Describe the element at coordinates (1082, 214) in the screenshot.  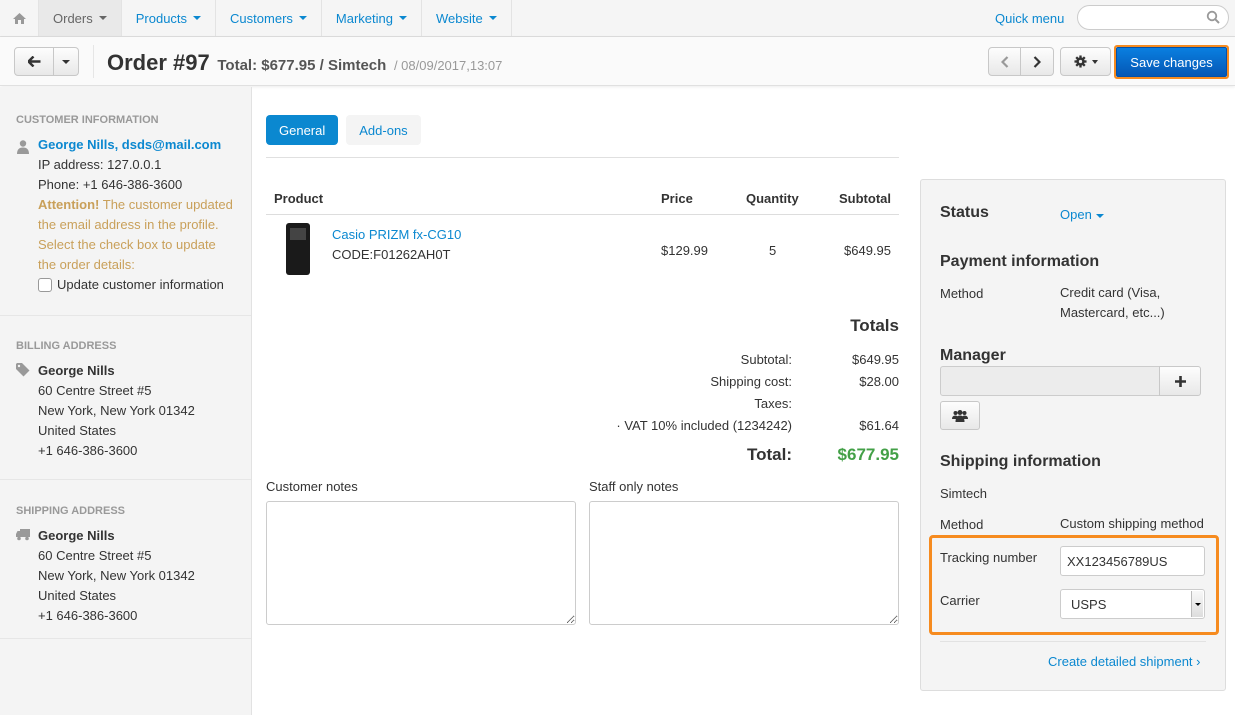
I see `status-dropdown: Open` at that location.